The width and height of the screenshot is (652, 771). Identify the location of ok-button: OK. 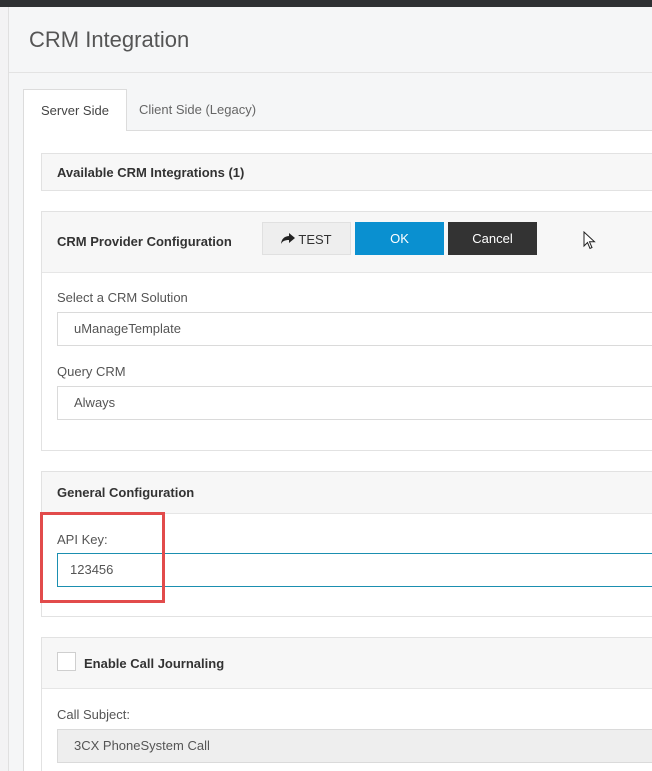
(399, 238).